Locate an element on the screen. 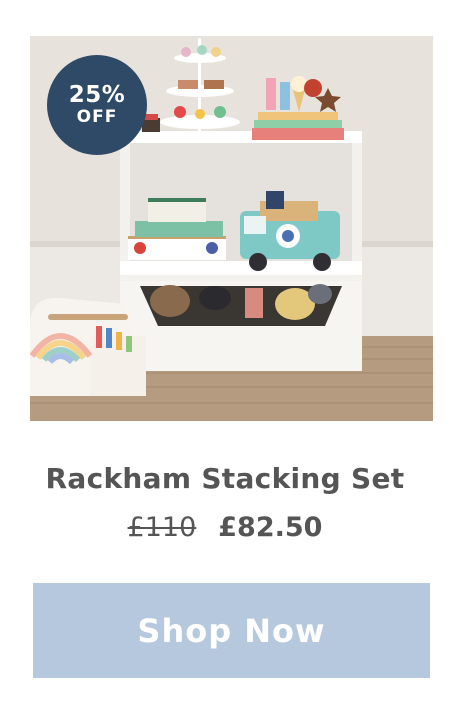 The height and width of the screenshot is (709, 450). sale-price: £82.50 is located at coordinates (270, 527).